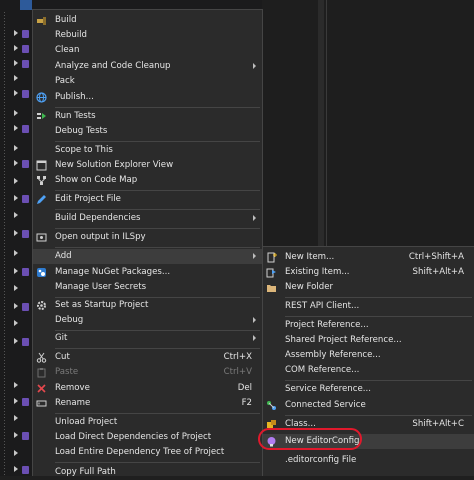 This screenshot has width=474, height=480. I want to click on menu-item-paste: Paste Ctrl+V, so click(147, 372).